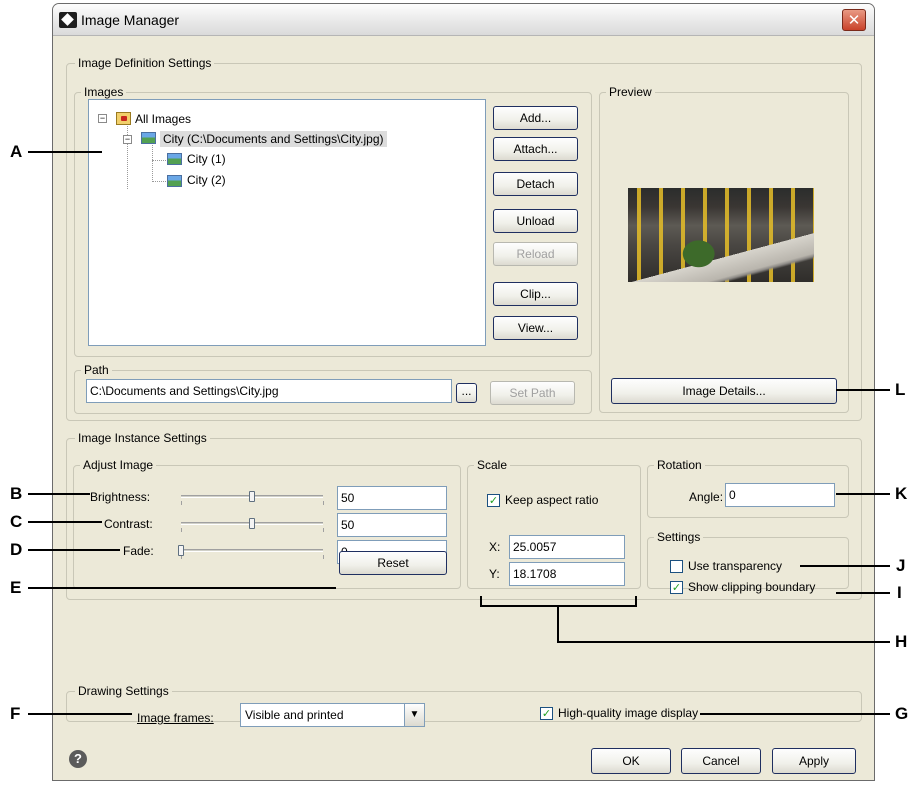 The height and width of the screenshot is (785, 920). Describe the element at coordinates (16, 151) in the screenshot. I see `callout-a: A` at that location.